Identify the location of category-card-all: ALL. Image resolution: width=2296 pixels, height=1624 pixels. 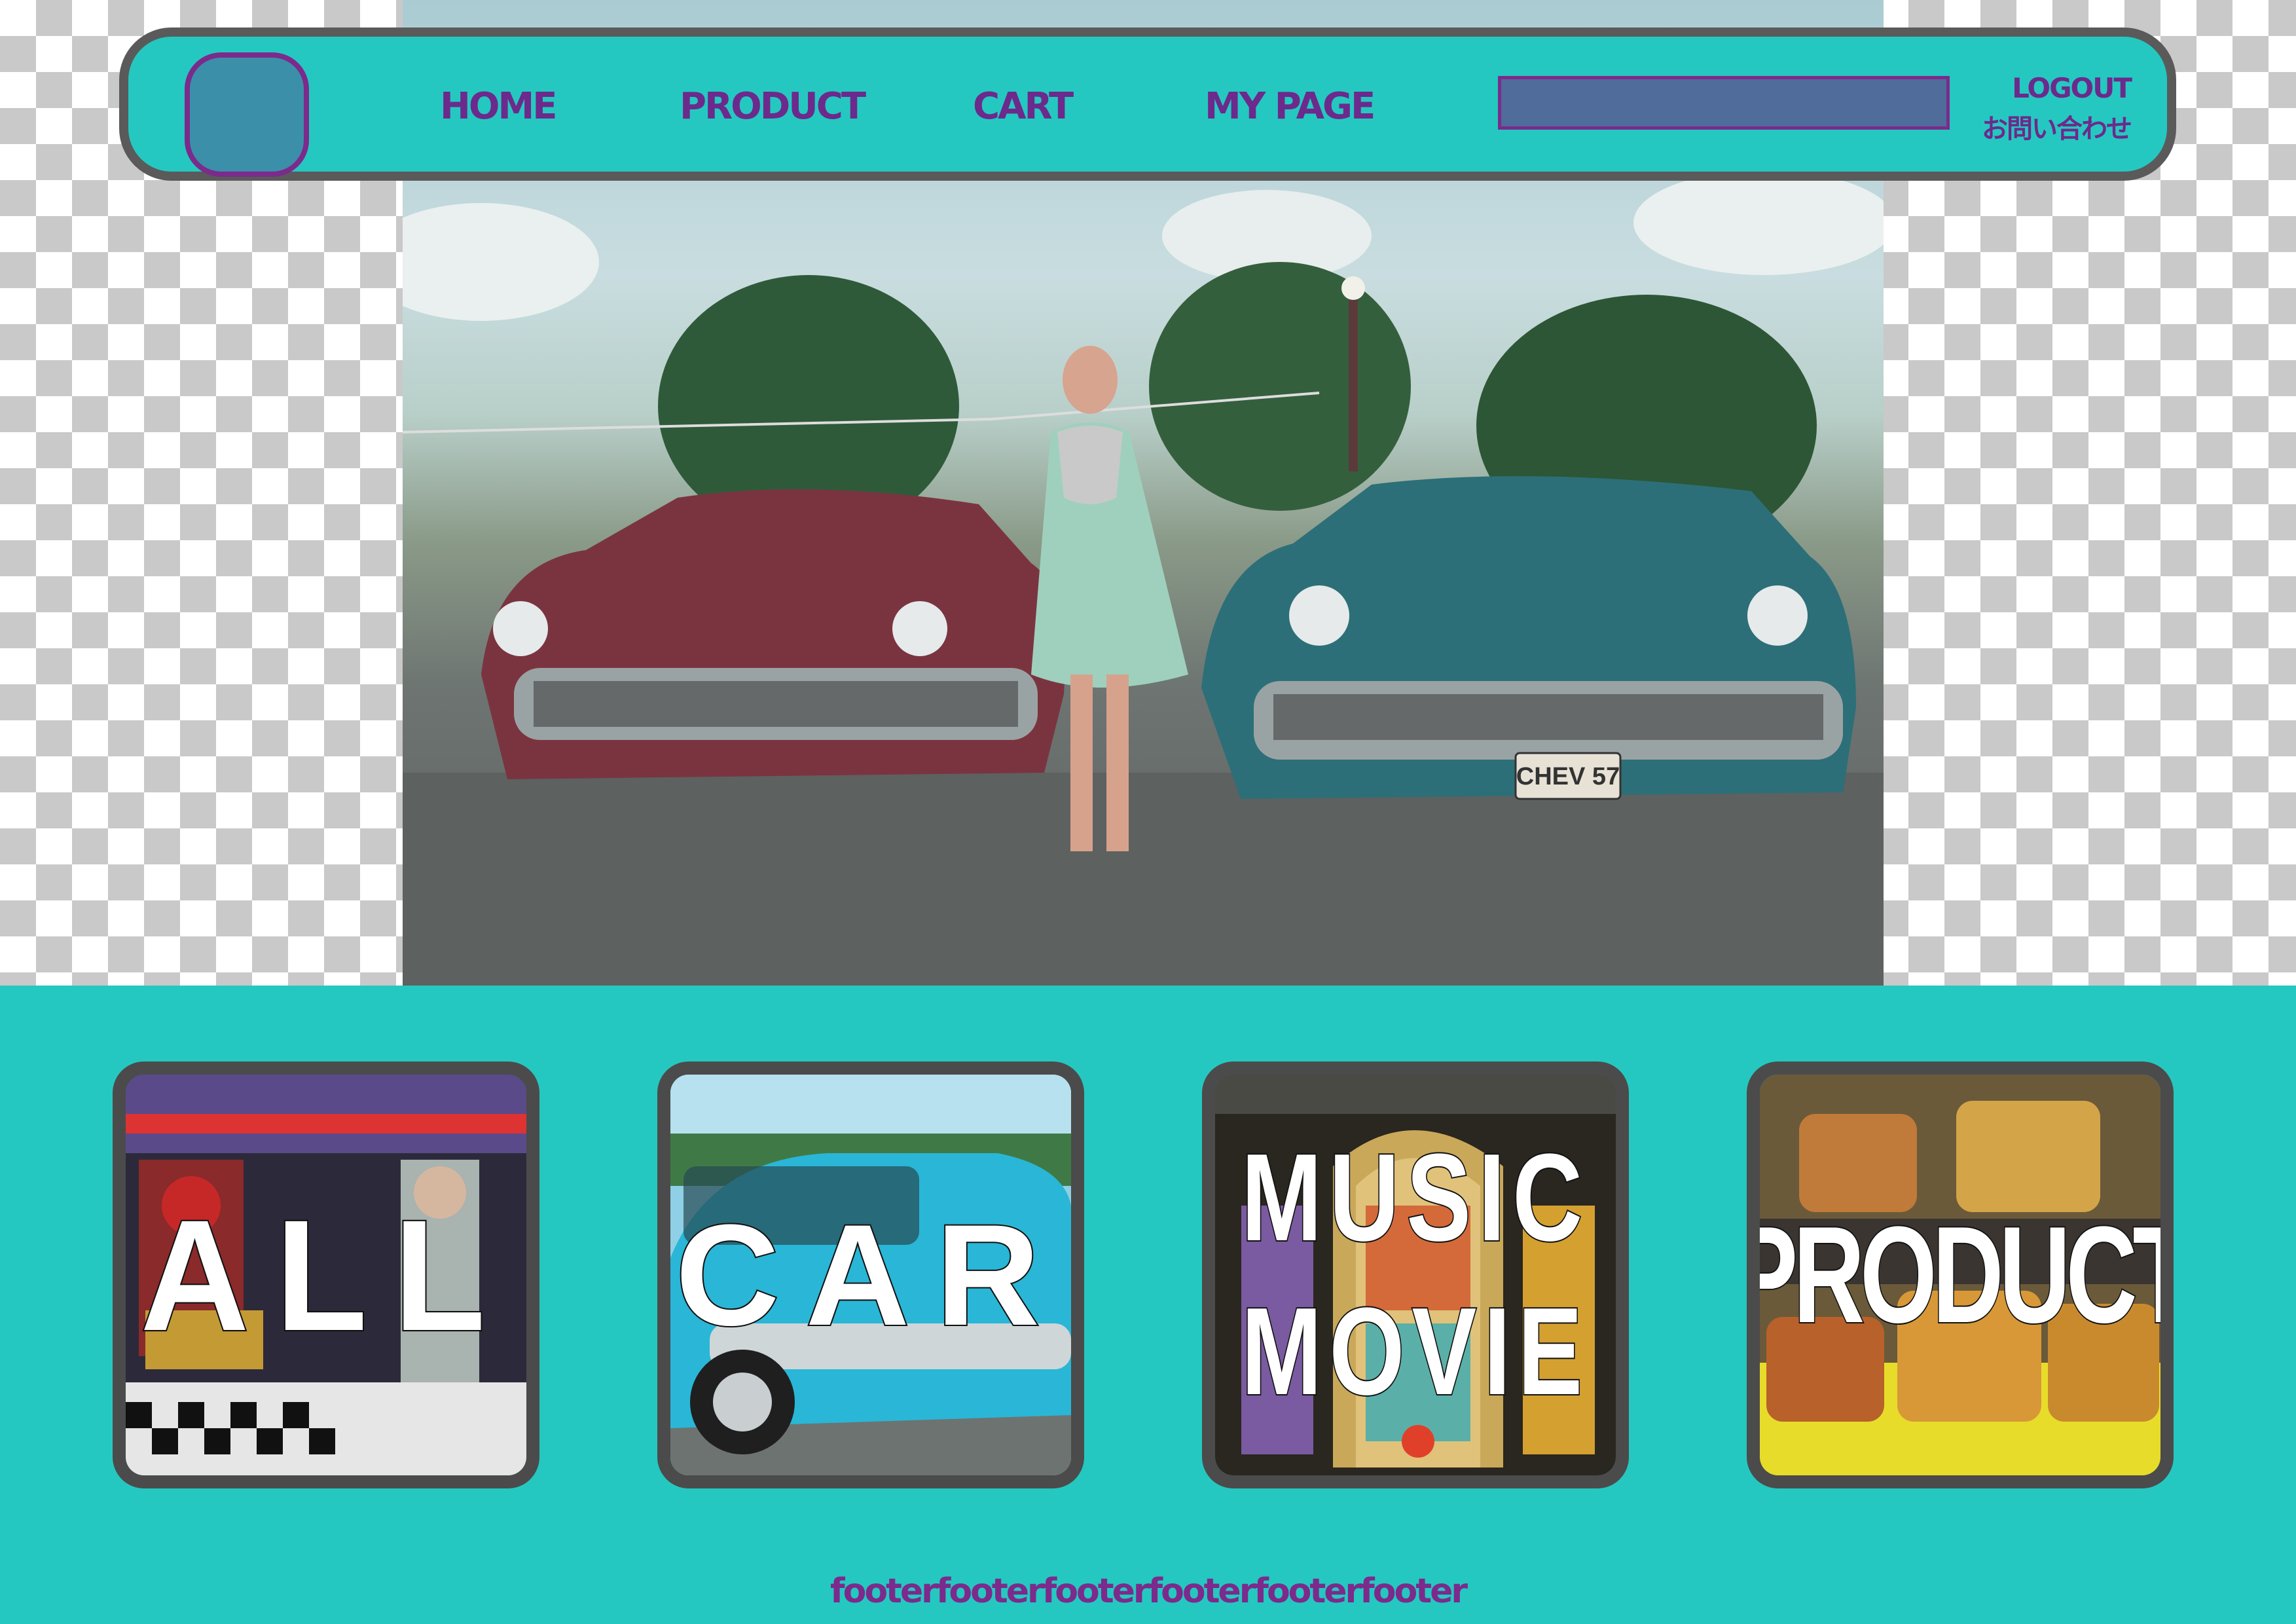
(326, 1274).